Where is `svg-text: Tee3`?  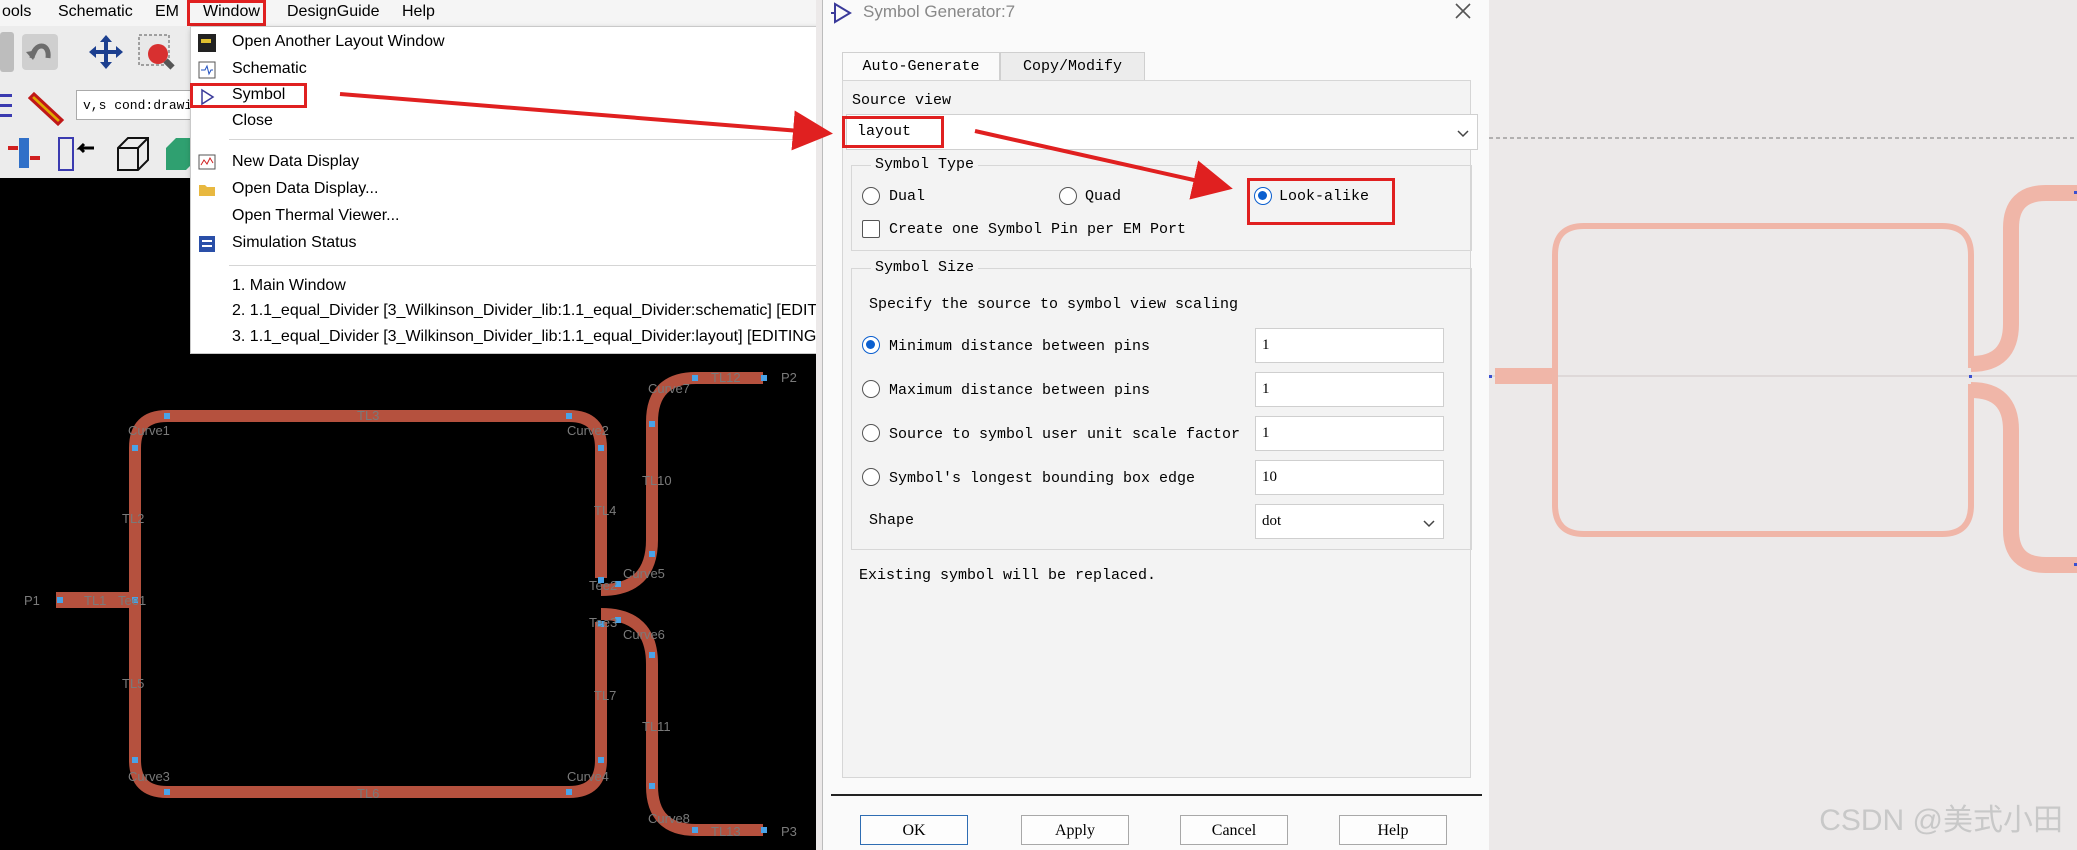
svg-text: Tee3 is located at coordinates (603, 622).